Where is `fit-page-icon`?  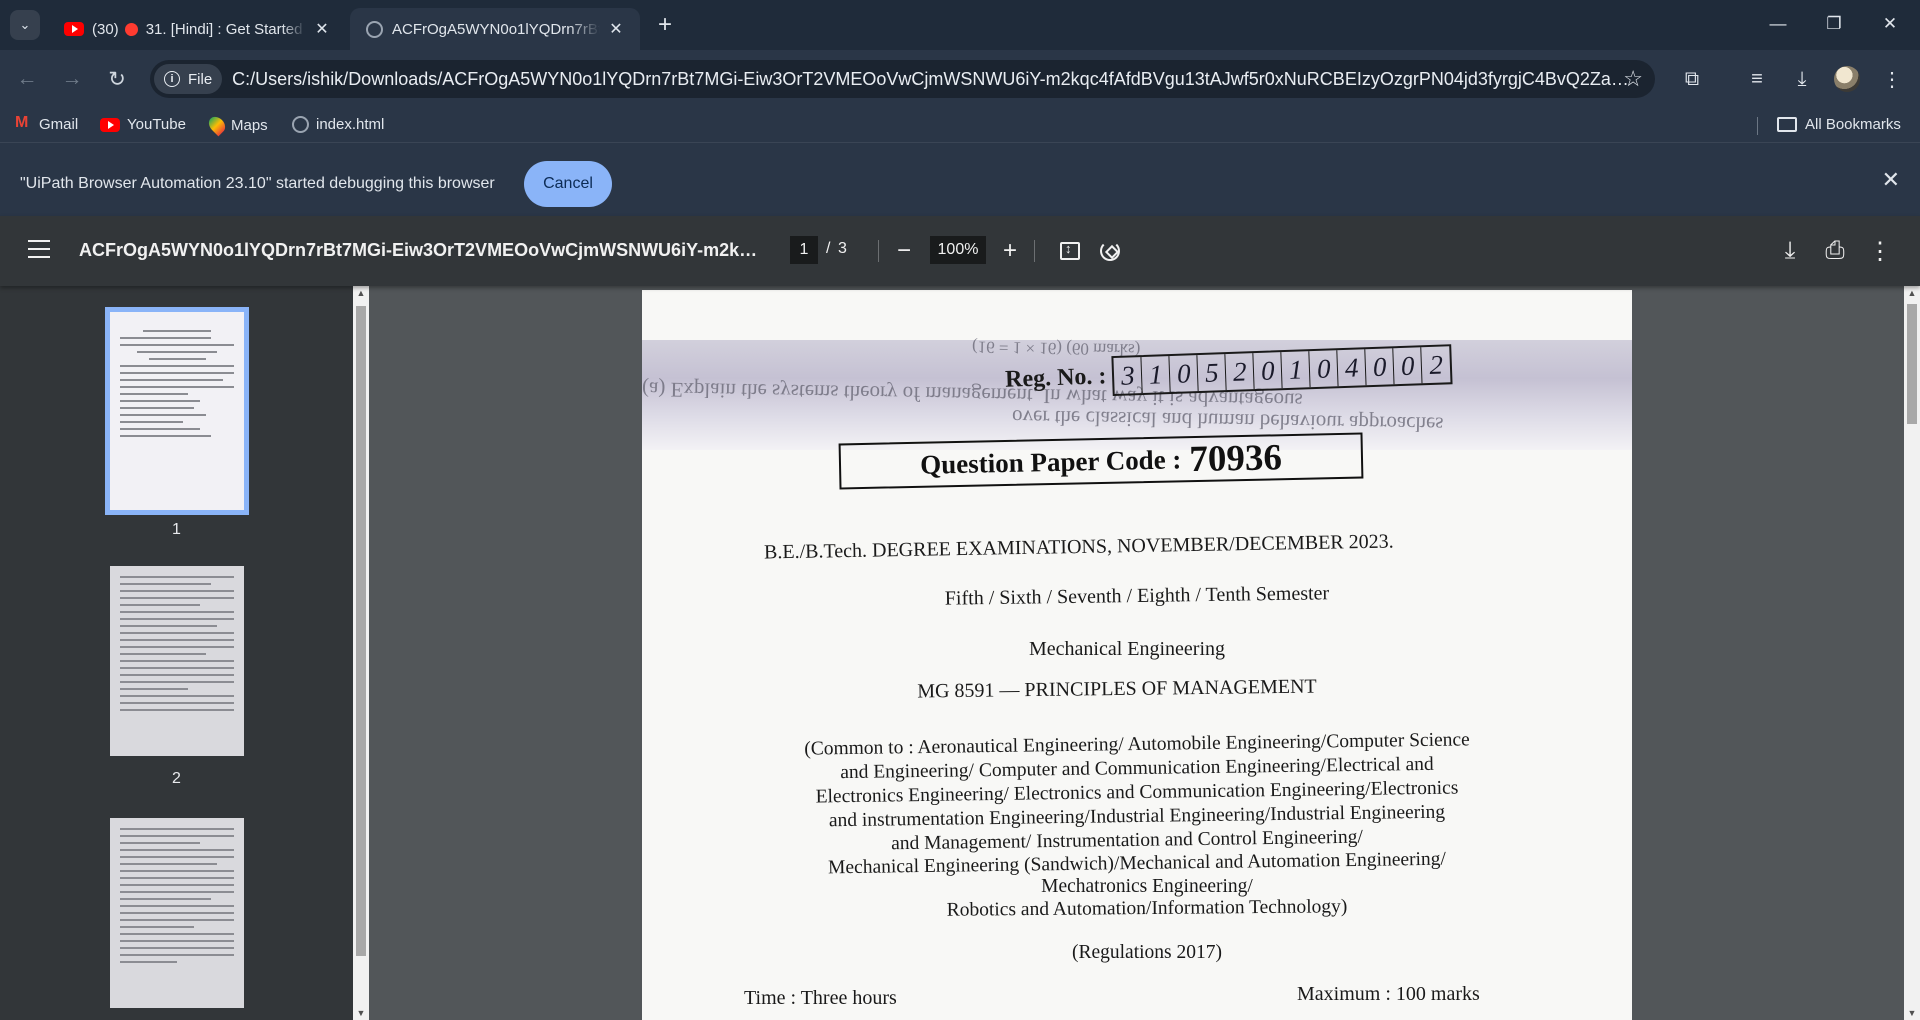
fit-page-icon is located at coordinates (1070, 250).